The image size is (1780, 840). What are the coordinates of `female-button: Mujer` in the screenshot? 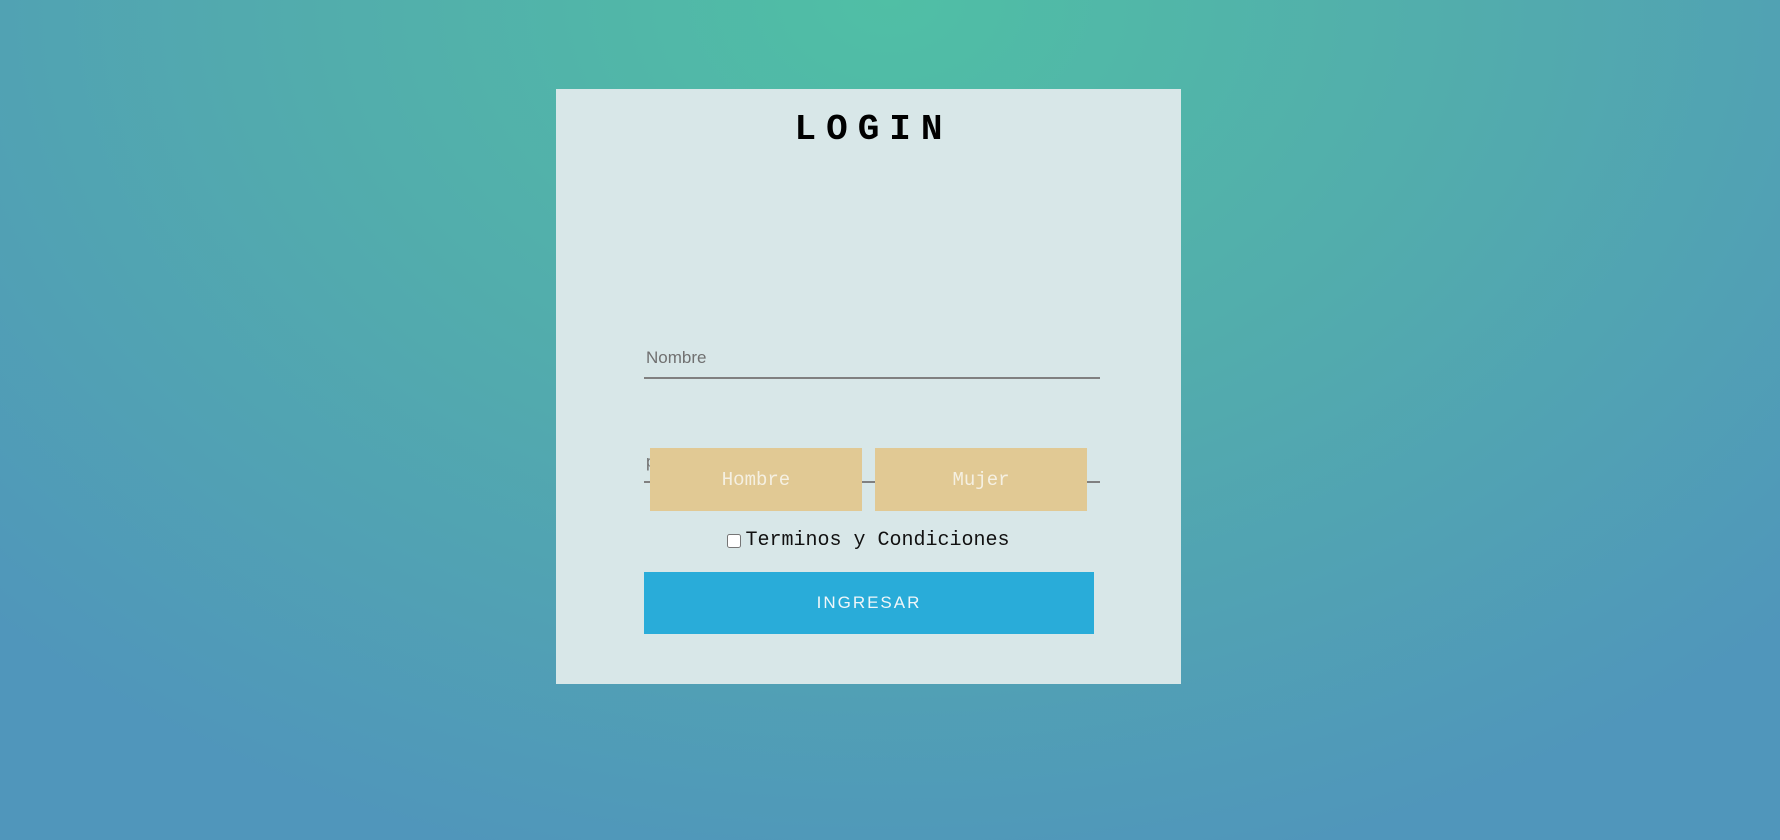 It's located at (981, 479).